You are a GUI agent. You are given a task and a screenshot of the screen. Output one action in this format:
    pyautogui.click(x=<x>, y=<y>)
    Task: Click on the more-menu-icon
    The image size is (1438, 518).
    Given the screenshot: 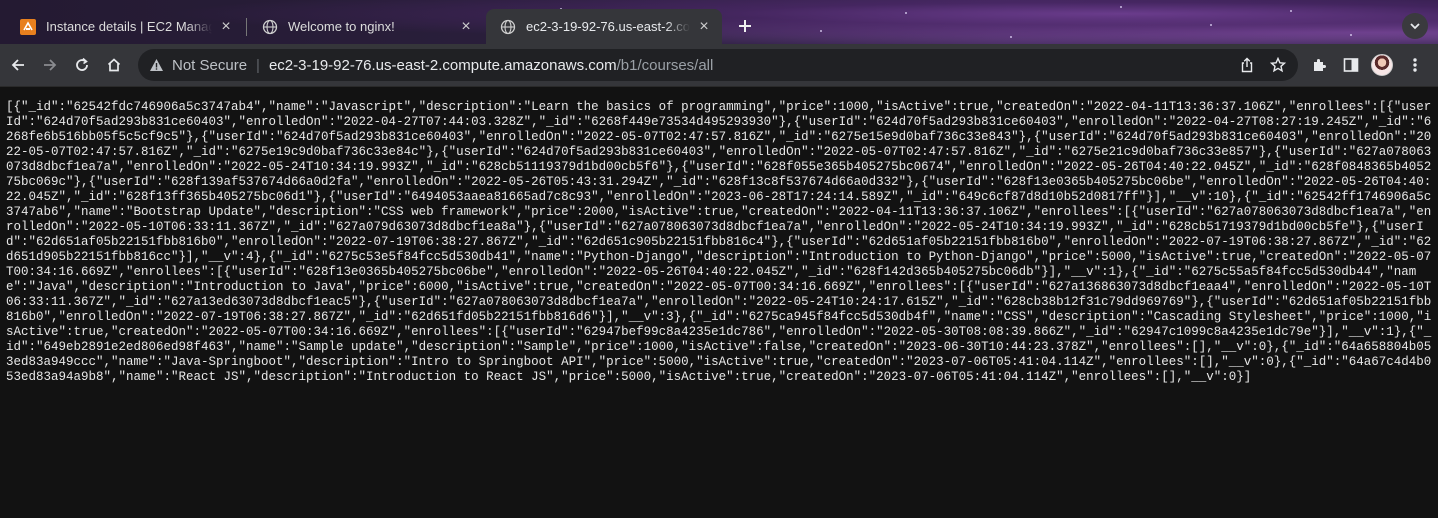 What is the action you would take?
    pyautogui.click(x=1415, y=65)
    